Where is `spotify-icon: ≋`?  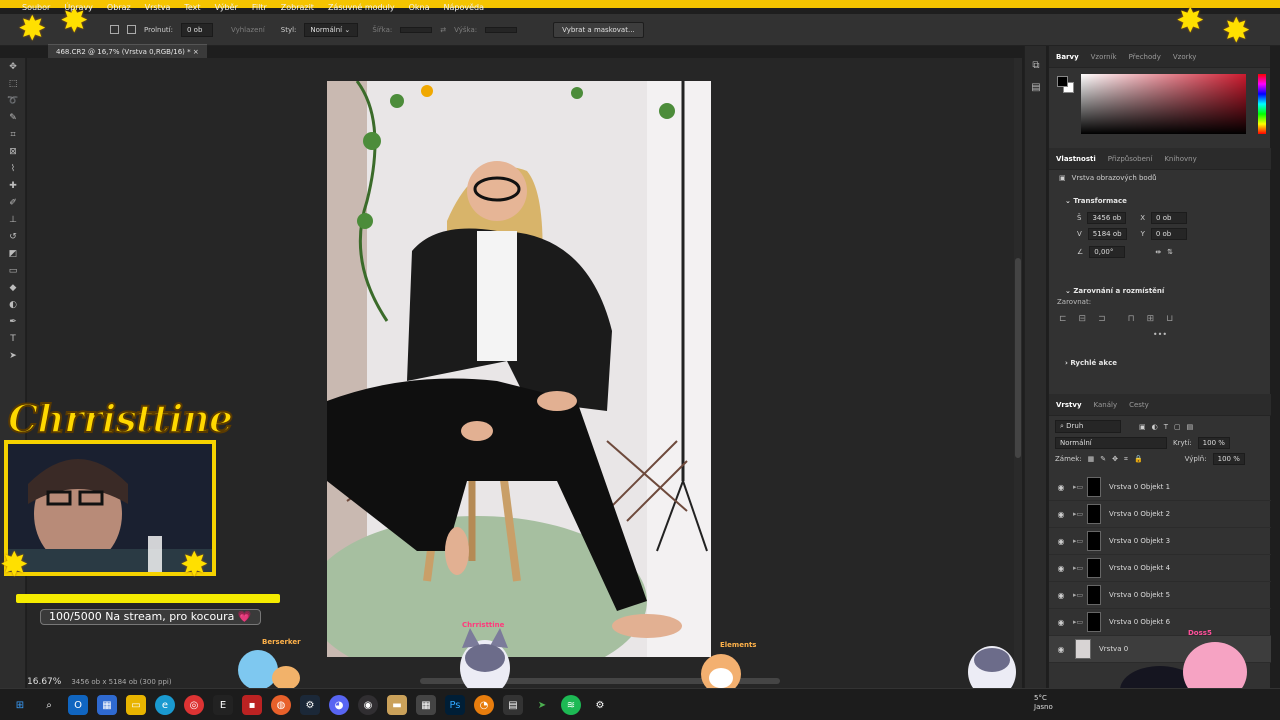 spotify-icon: ≋ is located at coordinates (571, 705).